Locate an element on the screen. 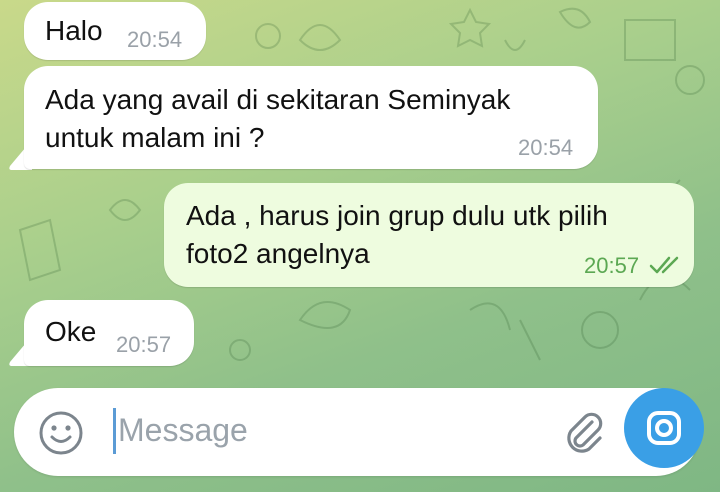 The width and height of the screenshot is (720, 492). camera-icon is located at coordinates (664, 428).